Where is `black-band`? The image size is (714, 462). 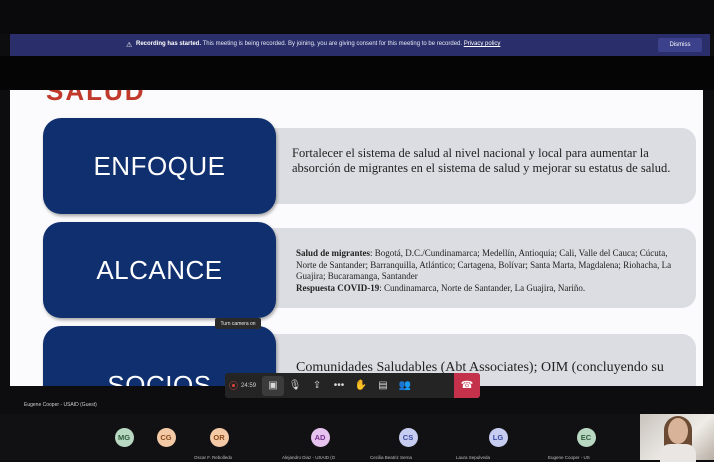 black-band is located at coordinates (357, 73).